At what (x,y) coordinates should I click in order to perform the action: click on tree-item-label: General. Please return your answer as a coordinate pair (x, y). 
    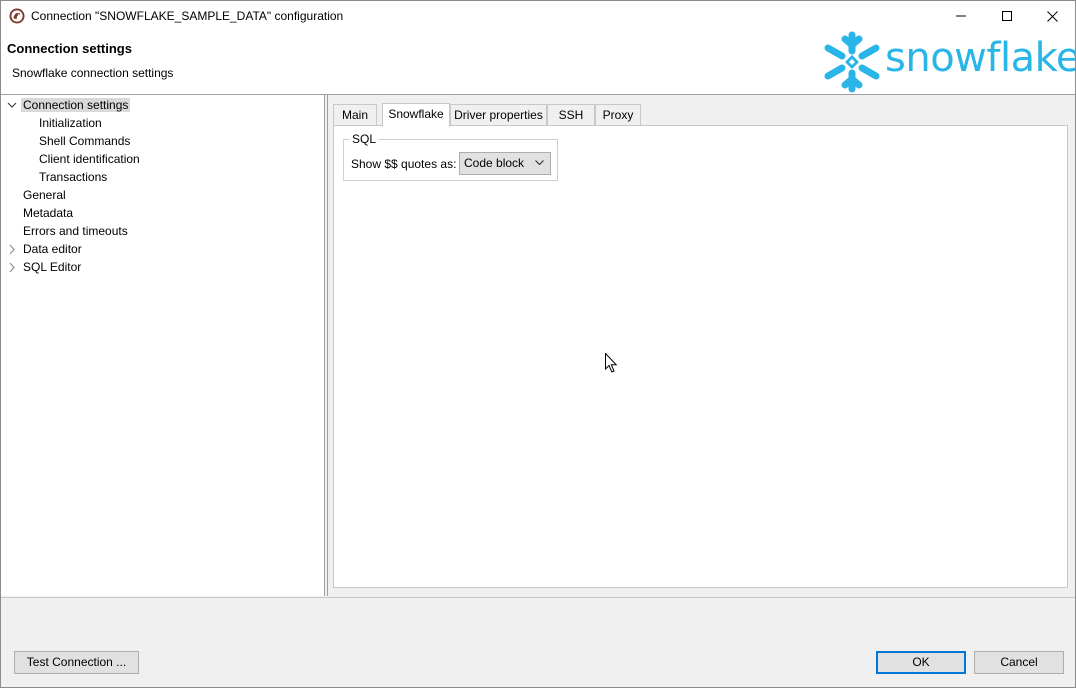
    Looking at the image, I should click on (44, 195).